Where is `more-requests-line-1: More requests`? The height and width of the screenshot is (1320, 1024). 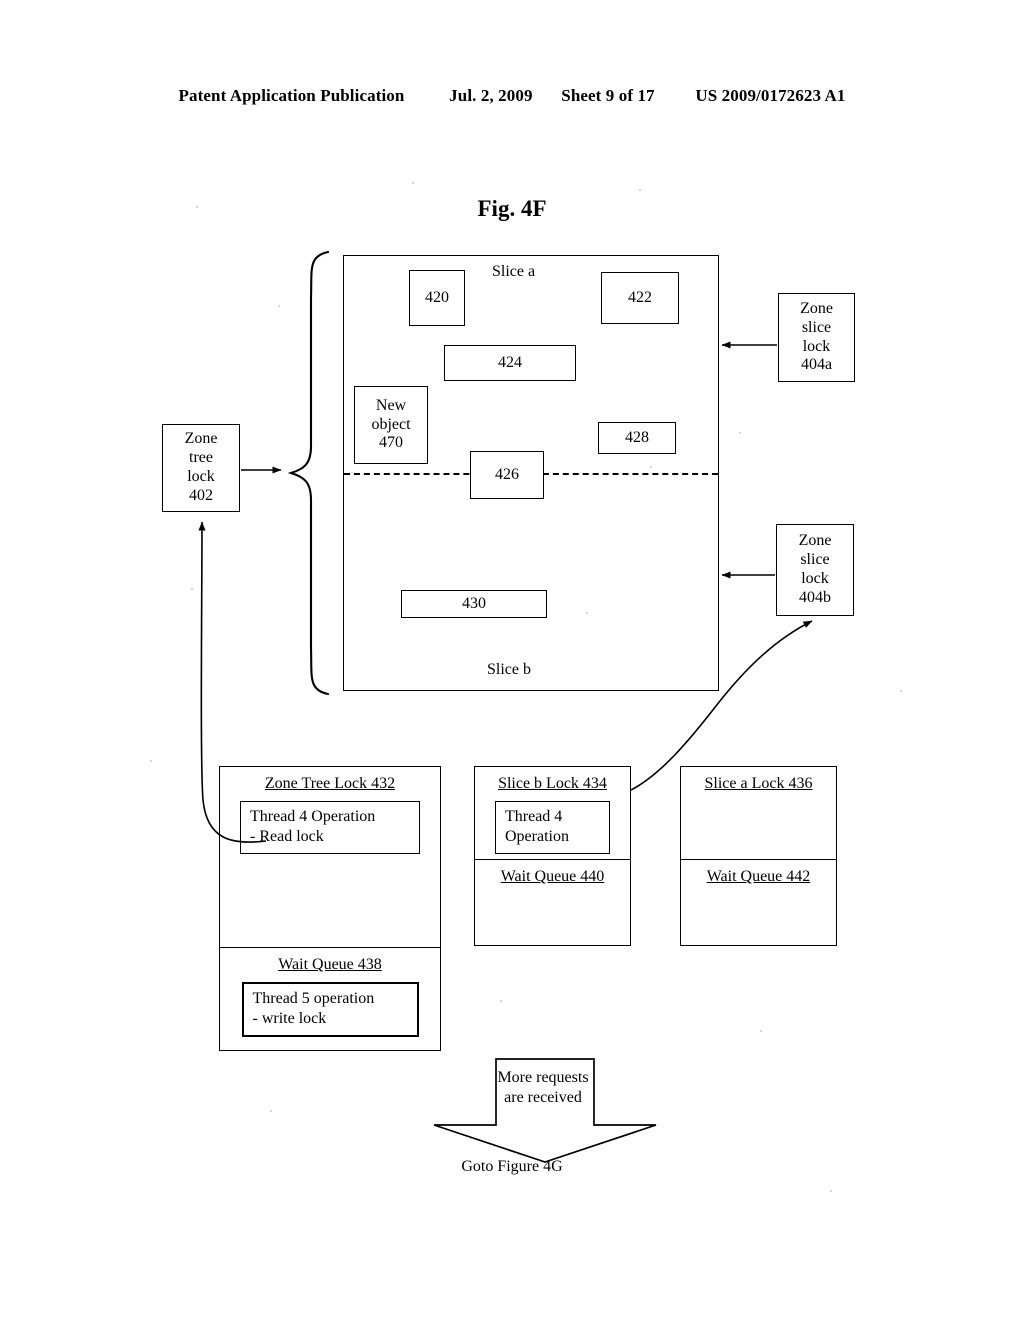 more-requests-line-1: More requests is located at coordinates (543, 1077).